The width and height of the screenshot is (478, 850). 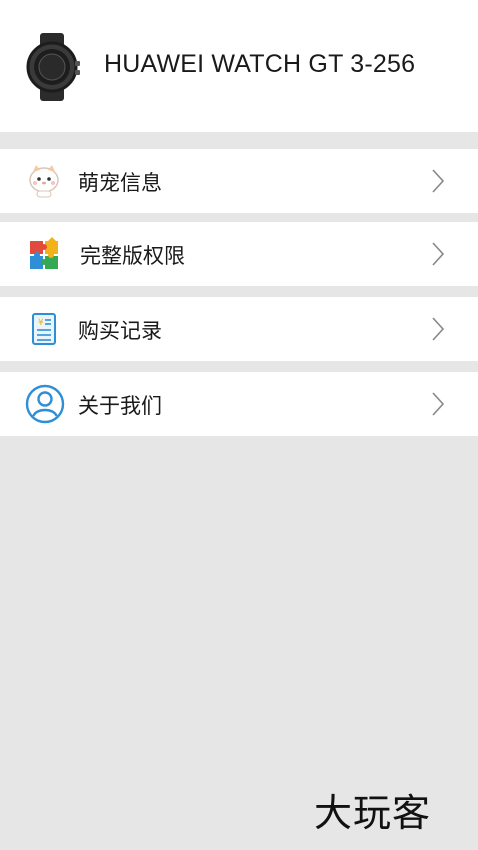 What do you see at coordinates (260, 64) in the screenshot?
I see `device-name: HUAWEI WATCH GT 3-256` at bounding box center [260, 64].